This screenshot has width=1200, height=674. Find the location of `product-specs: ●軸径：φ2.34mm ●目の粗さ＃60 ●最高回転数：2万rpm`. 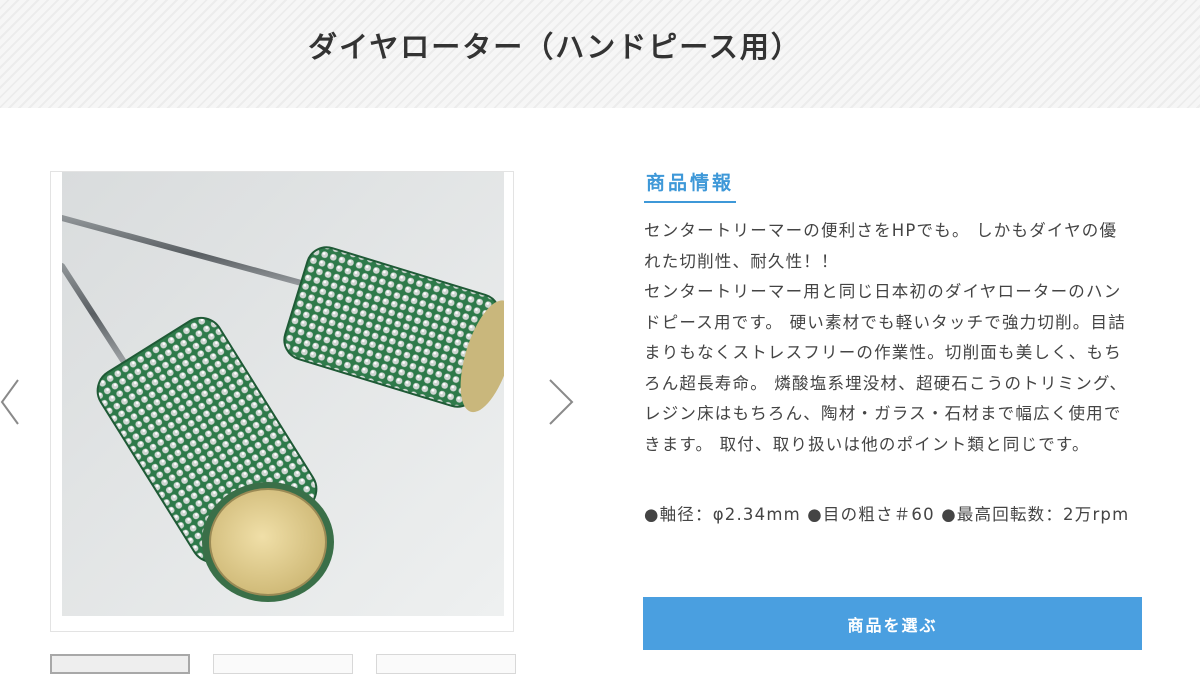

product-specs: ●軸径：φ2.34mm ●目の粗さ＃60 ●最高回転数：2万rpm is located at coordinates (887, 514).